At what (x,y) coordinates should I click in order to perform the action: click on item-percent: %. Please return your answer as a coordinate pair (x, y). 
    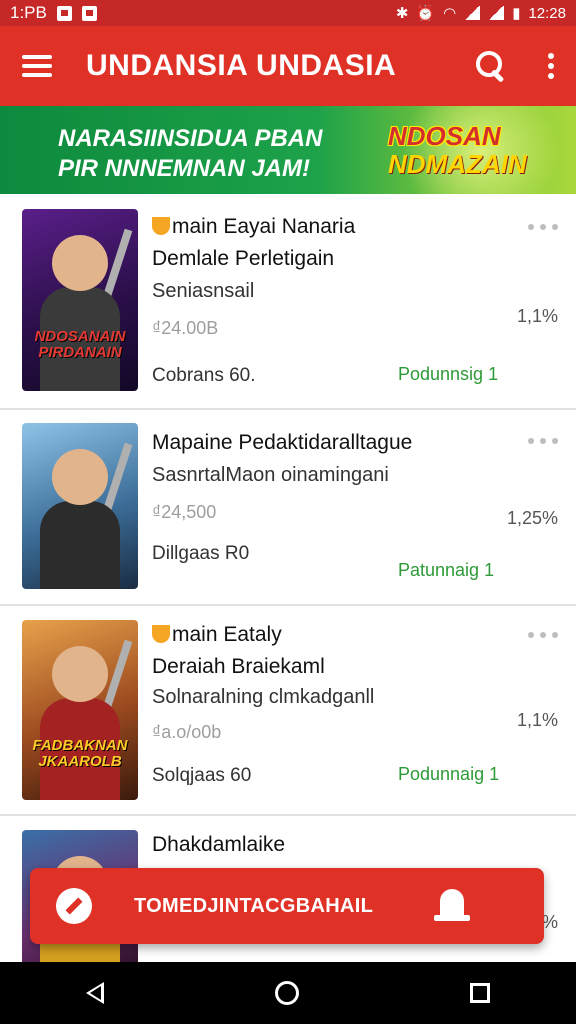
    Looking at the image, I should click on (549, 922).